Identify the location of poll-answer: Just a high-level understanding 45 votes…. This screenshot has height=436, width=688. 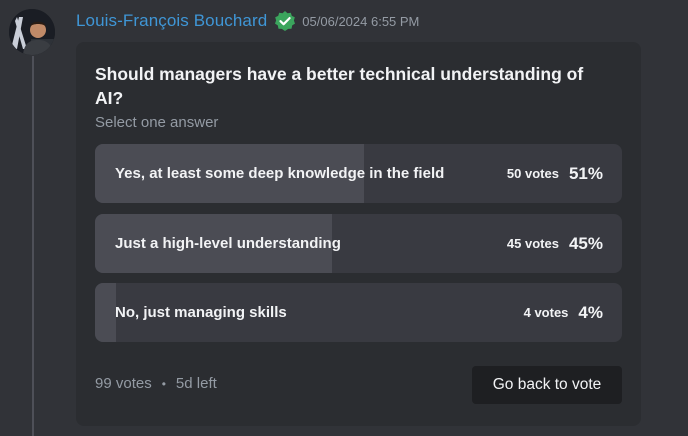
(358, 243).